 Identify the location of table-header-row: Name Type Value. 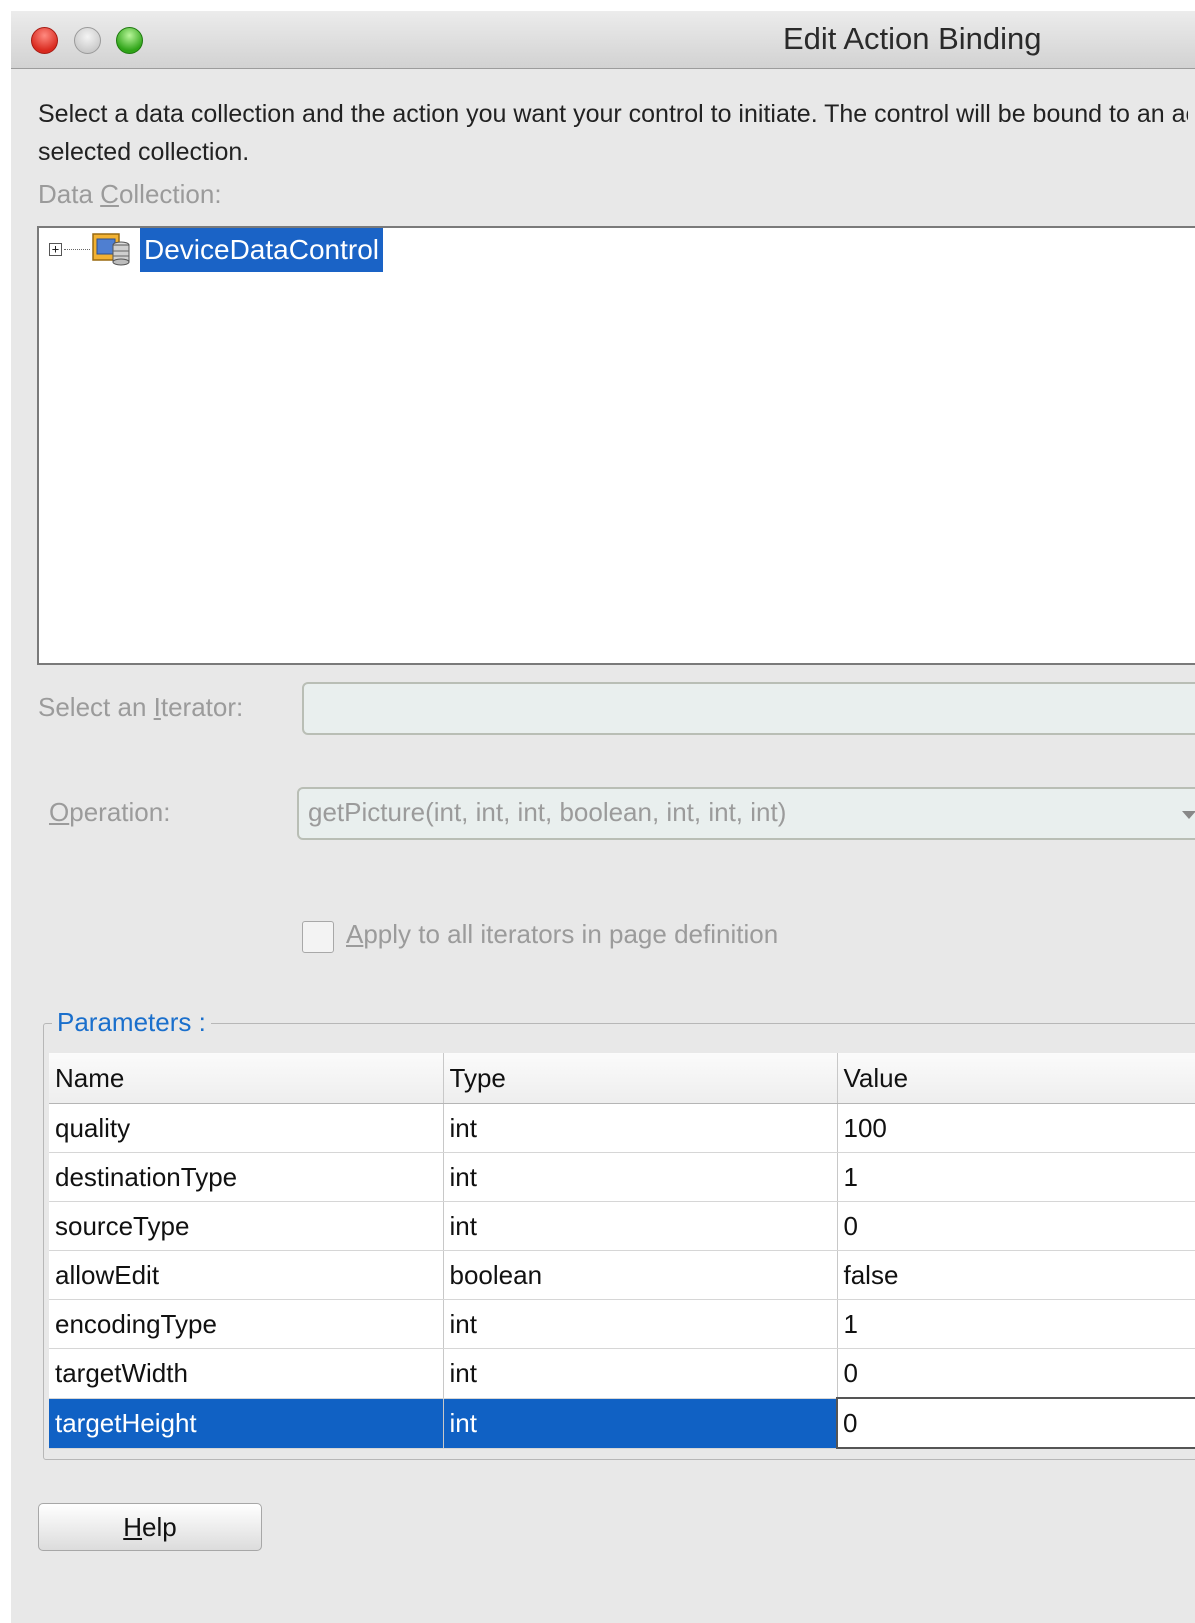
(622, 1078).